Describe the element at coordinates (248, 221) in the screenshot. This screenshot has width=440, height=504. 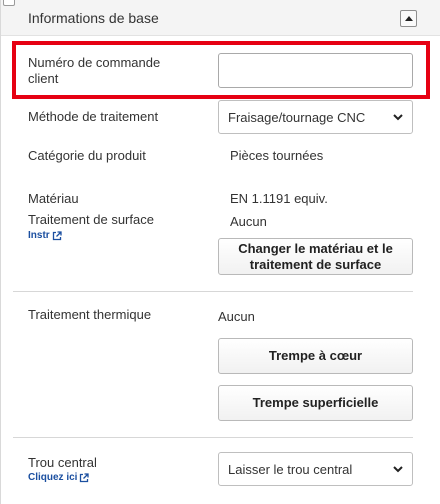
I see `surface-treatment-value: Aucun` at that location.